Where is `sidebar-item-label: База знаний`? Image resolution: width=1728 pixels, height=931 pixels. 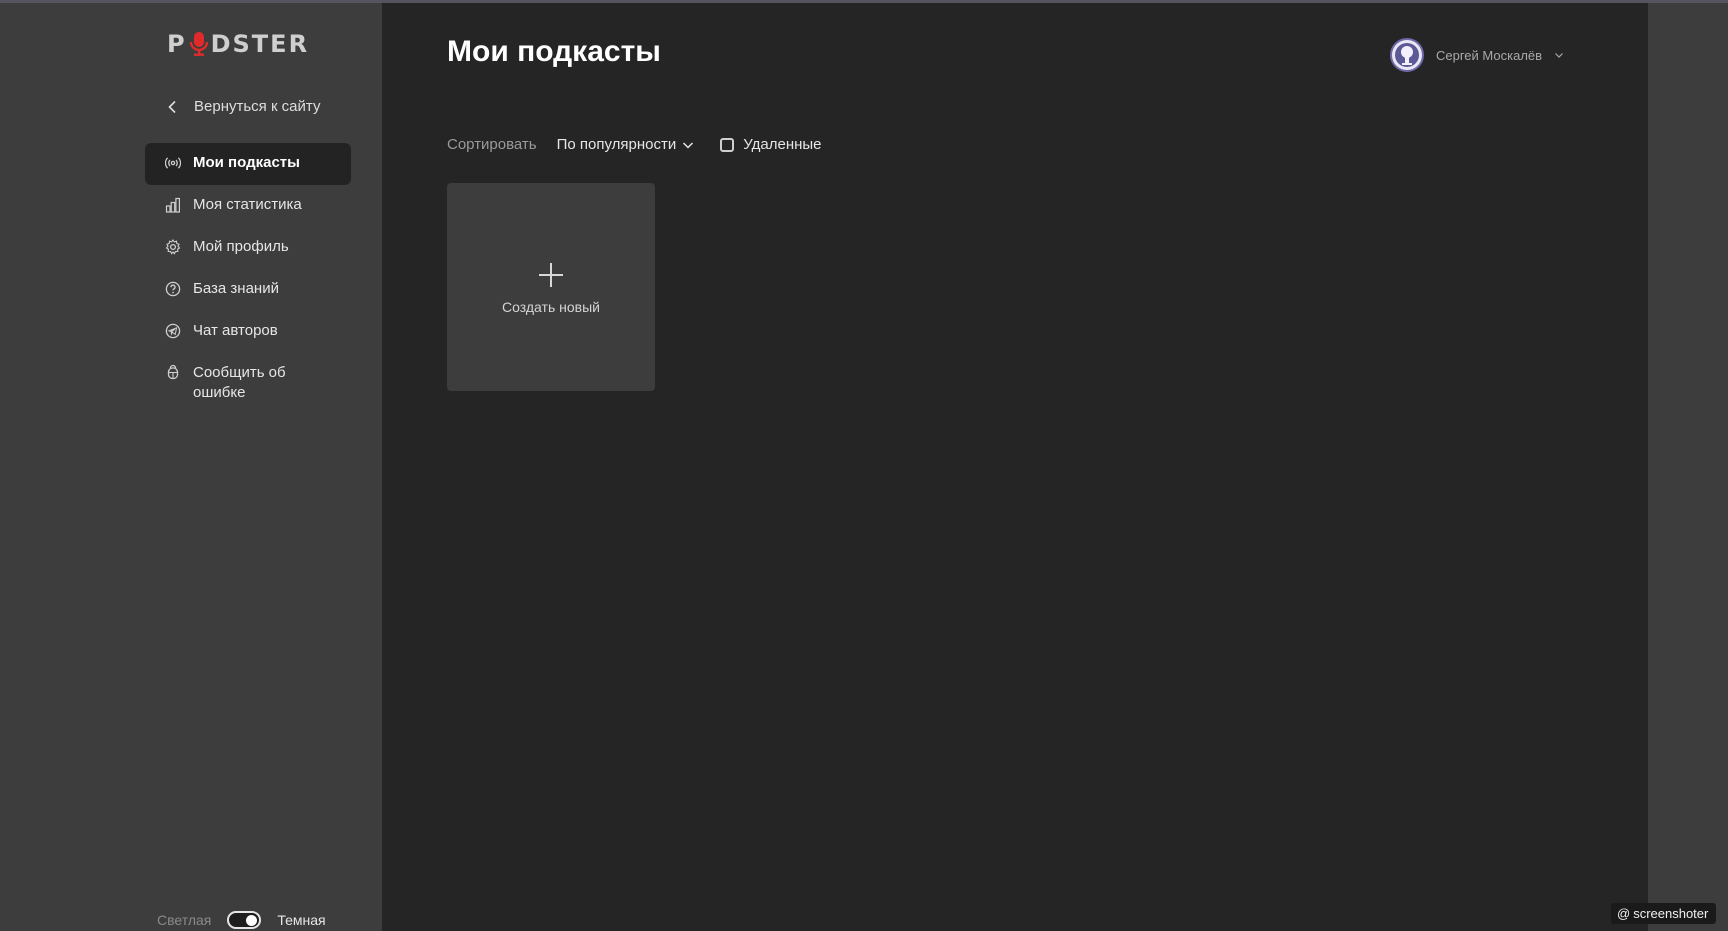
sidebar-item-label: База знаний is located at coordinates (236, 288).